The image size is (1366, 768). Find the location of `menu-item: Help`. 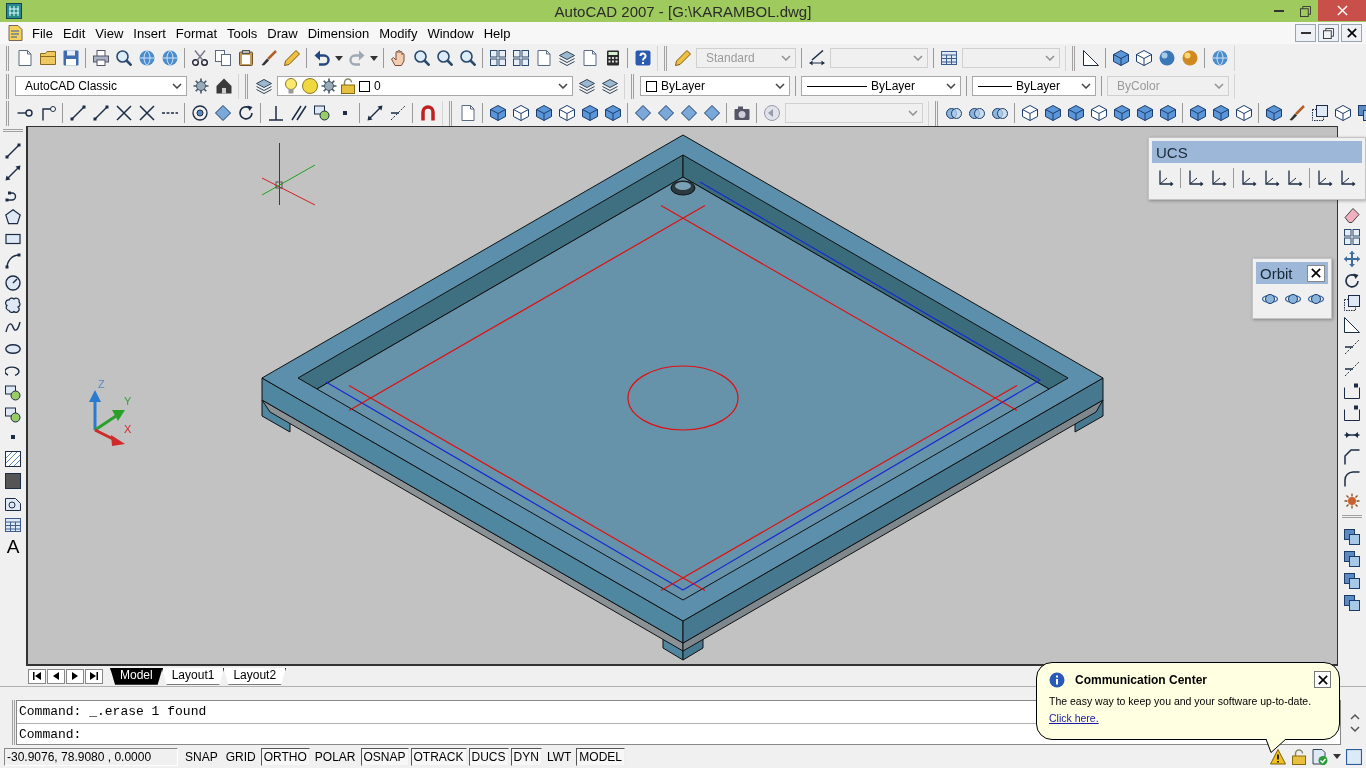

menu-item: Help is located at coordinates (497, 33).